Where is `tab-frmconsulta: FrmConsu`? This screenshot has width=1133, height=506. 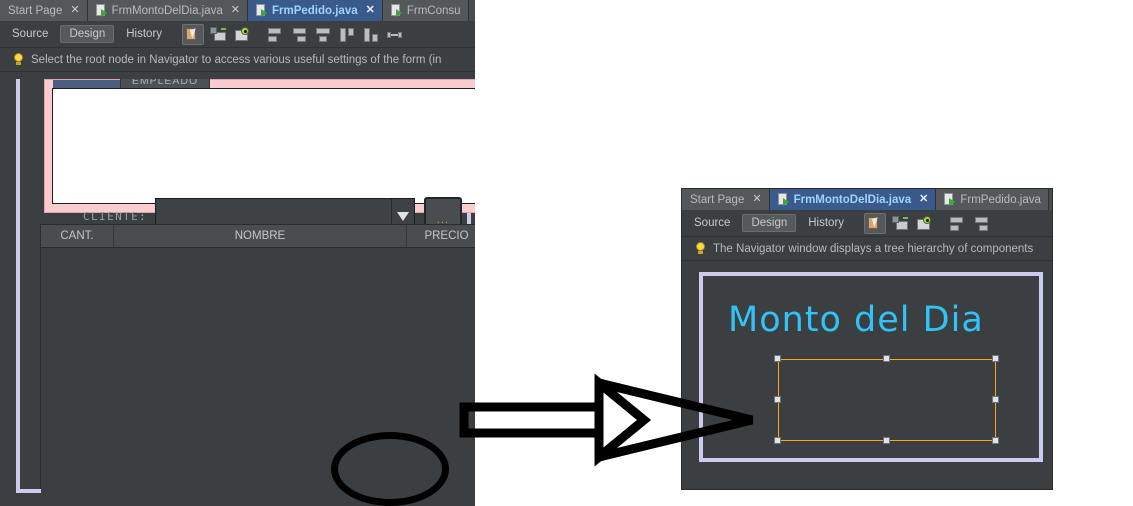 tab-frmconsulta: FrmConsu is located at coordinates (425, 10).